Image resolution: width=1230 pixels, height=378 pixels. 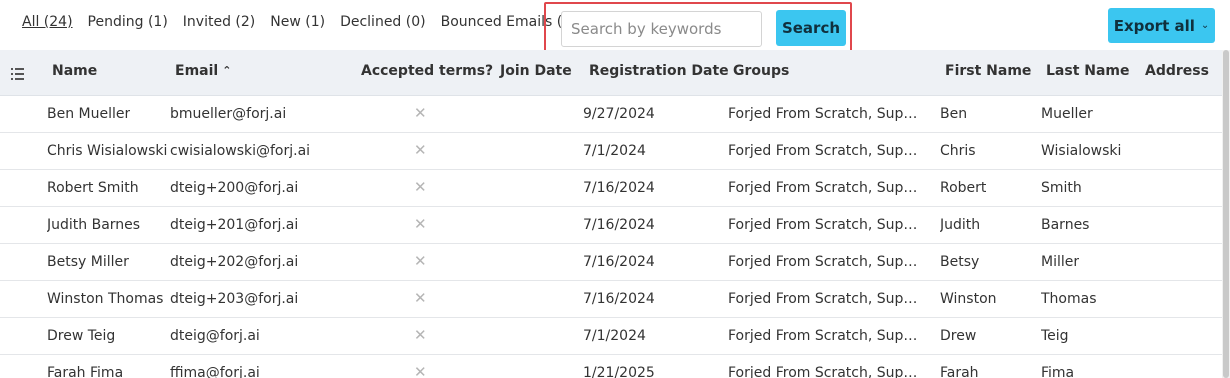 I want to click on list-icon, so click(x=17, y=74).